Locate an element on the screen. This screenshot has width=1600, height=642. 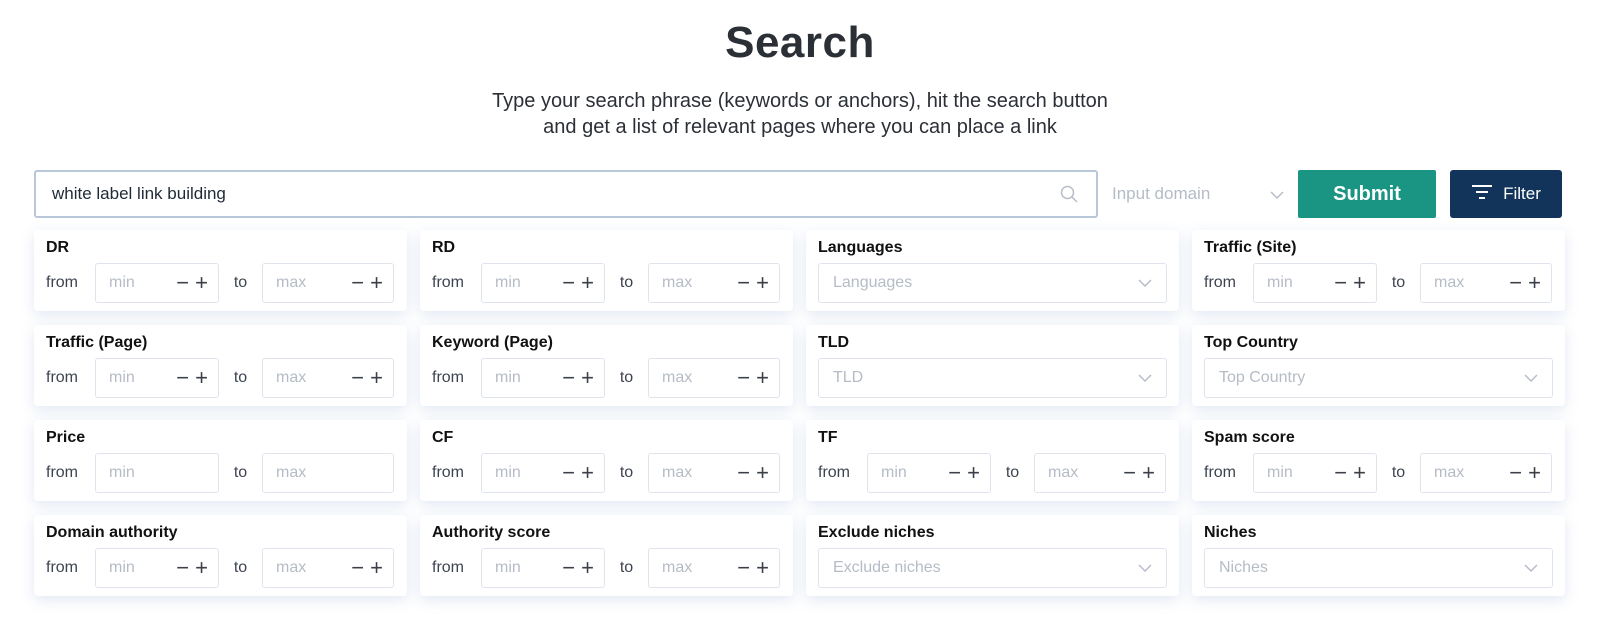
filter-label: Price is located at coordinates (66, 437).